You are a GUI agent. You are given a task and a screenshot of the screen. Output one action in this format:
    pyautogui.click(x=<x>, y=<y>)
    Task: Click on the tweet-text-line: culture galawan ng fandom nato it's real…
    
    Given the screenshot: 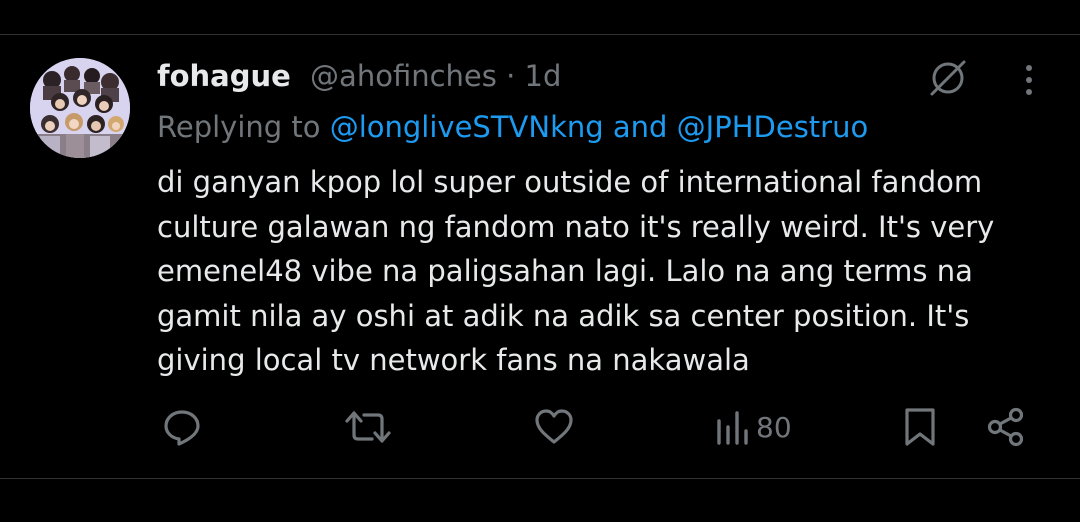 What is the action you would take?
    pyautogui.click(x=576, y=226)
    